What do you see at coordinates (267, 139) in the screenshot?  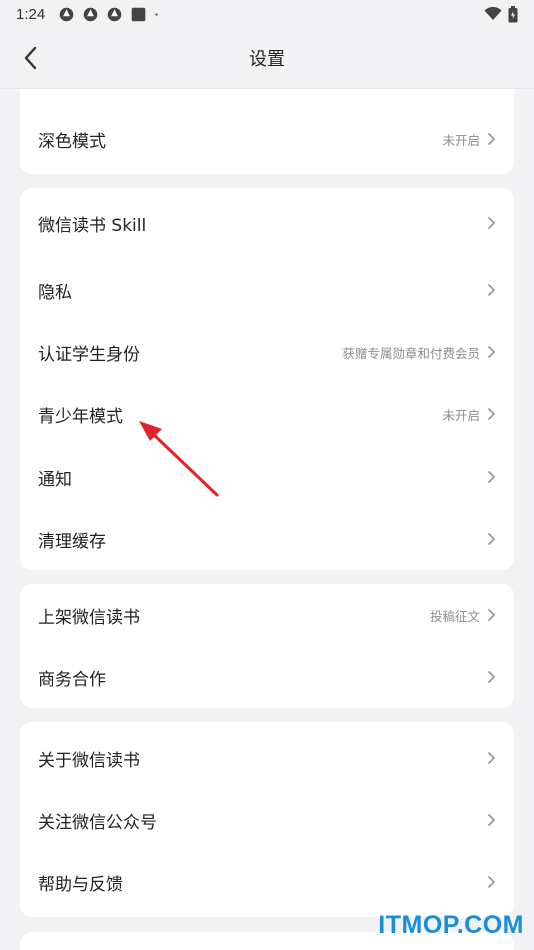 I see `settings-row-dark-mode: 深色模式 未开启` at bounding box center [267, 139].